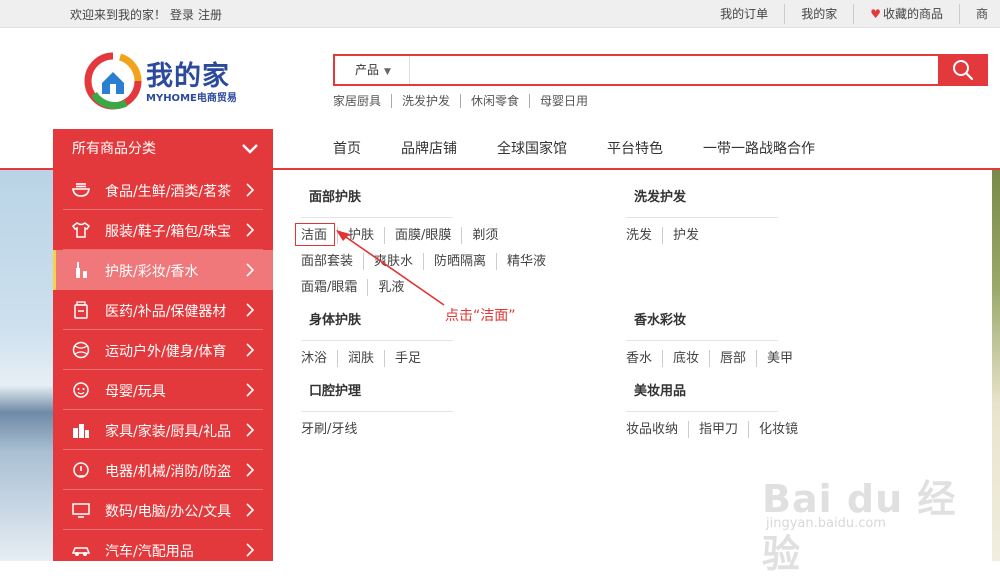 The width and height of the screenshot is (1000, 578). Describe the element at coordinates (732, 358) in the screenshot. I see `subcategory-link: 唇部` at that location.